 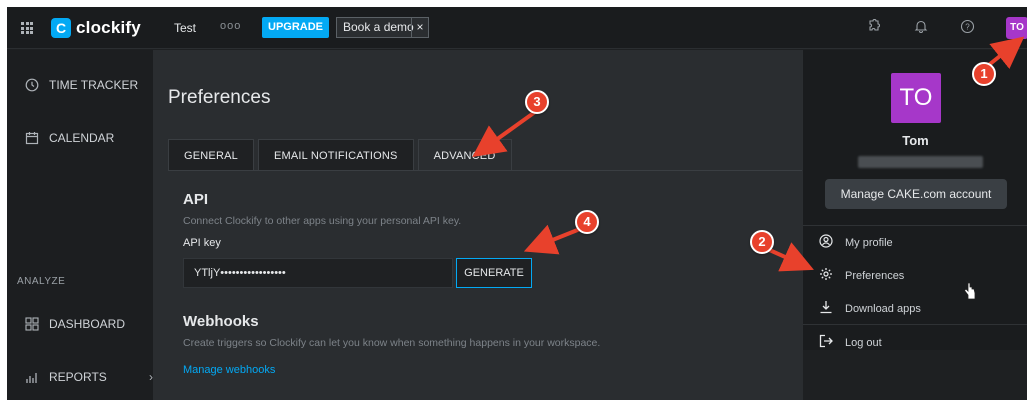 What do you see at coordinates (916, 194) in the screenshot?
I see `manage-account-button: Manage CAKE.com account` at bounding box center [916, 194].